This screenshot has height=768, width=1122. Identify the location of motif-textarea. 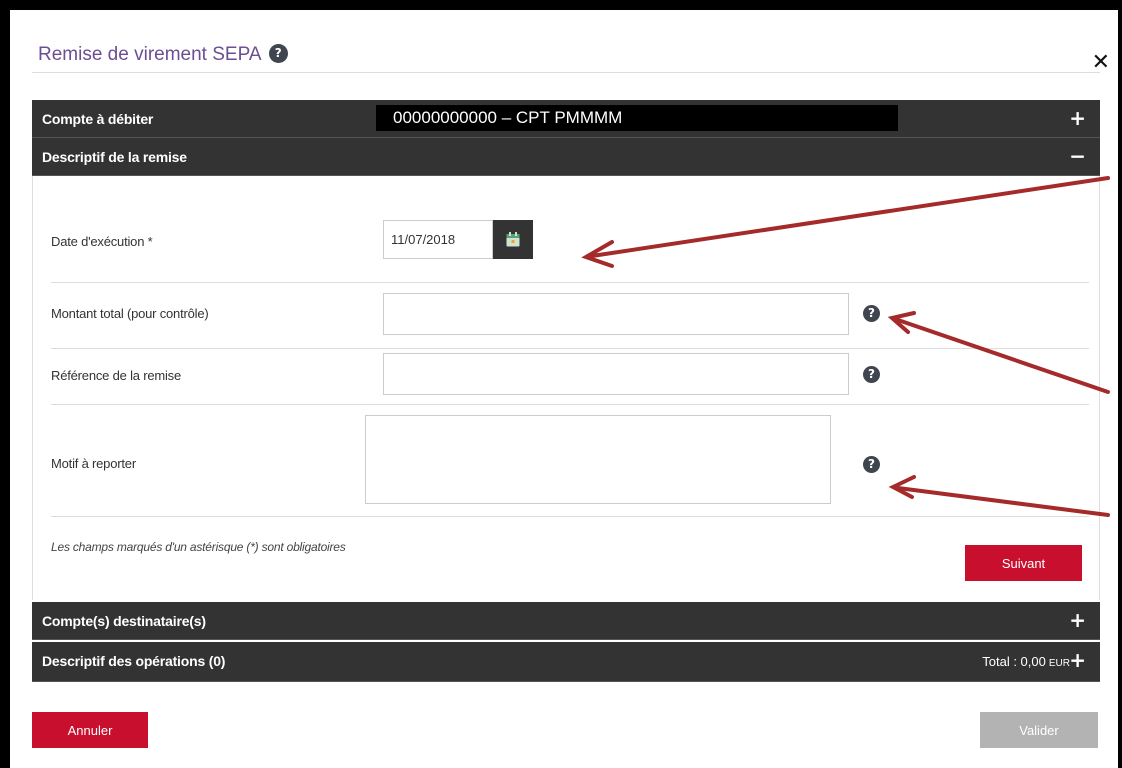
(598, 459).